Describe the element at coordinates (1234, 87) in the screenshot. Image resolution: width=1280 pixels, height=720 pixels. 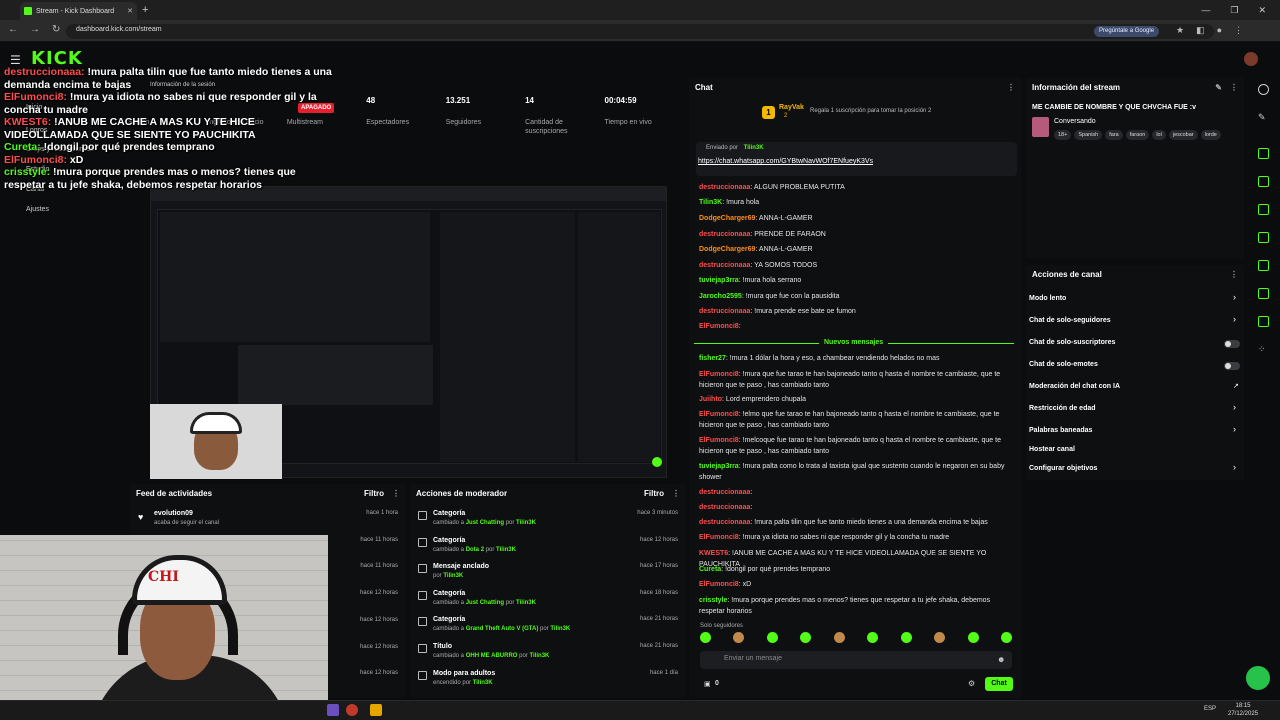
I see `stream-info-more-icon: ⋮` at that location.